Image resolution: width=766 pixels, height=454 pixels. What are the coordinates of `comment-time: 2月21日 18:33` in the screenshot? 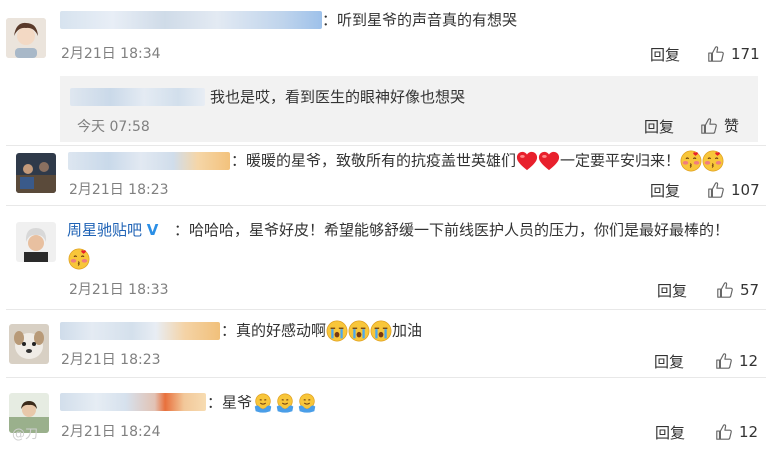 It's located at (119, 290).